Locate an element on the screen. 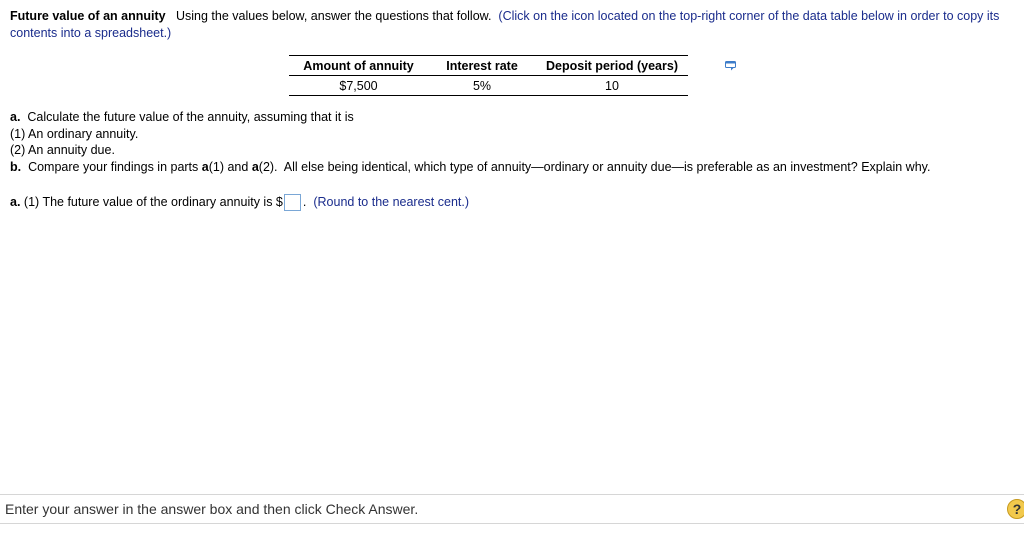  question-b-text-1: Compare your findings in parts is located at coordinates (113, 166).